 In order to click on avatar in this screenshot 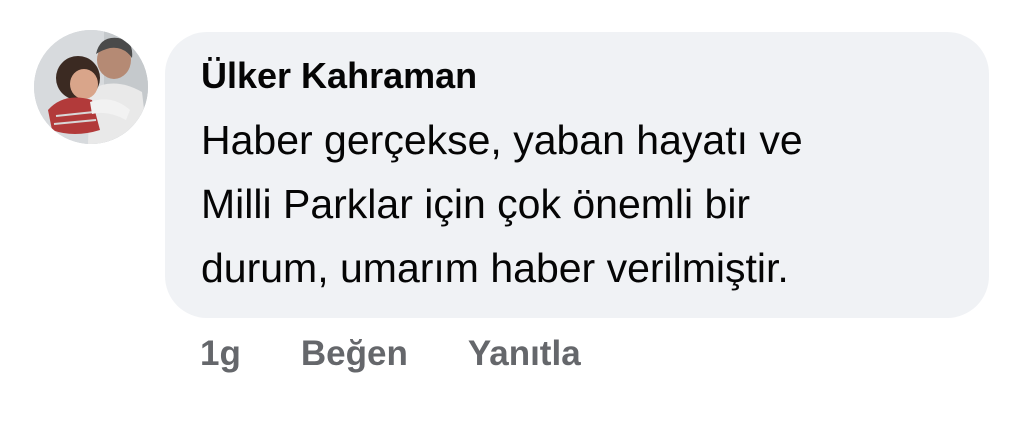, I will do `click(91, 87)`.